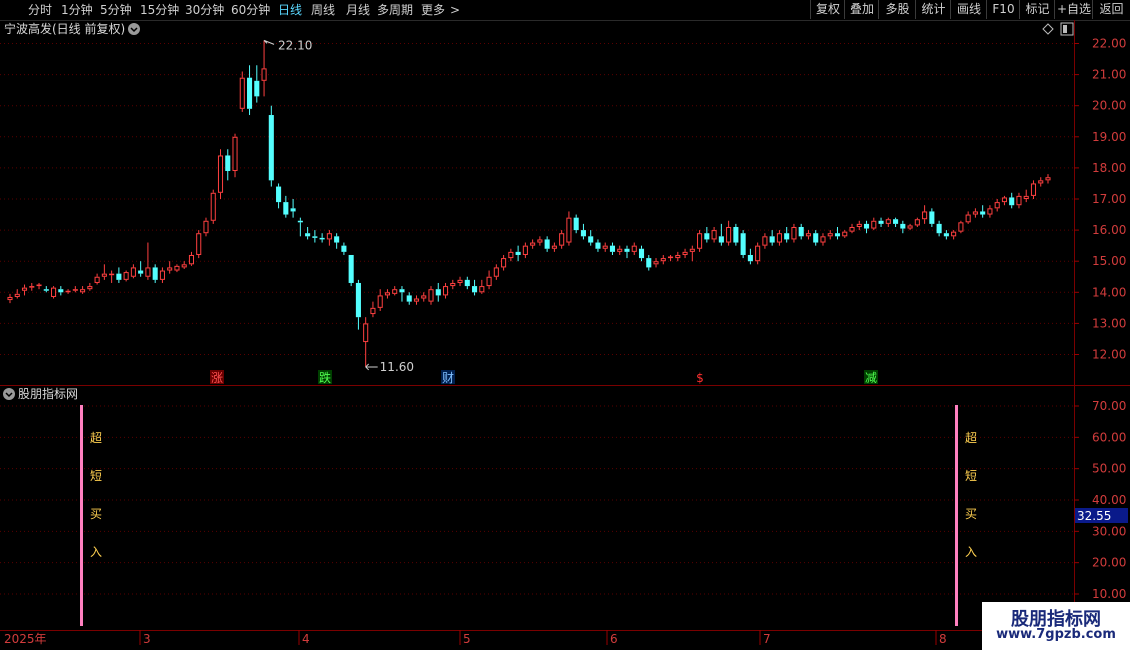 The image size is (1130, 650). Describe the element at coordinates (1109, 406) in the screenshot. I see `indicator-tick-label: 70.00` at that location.